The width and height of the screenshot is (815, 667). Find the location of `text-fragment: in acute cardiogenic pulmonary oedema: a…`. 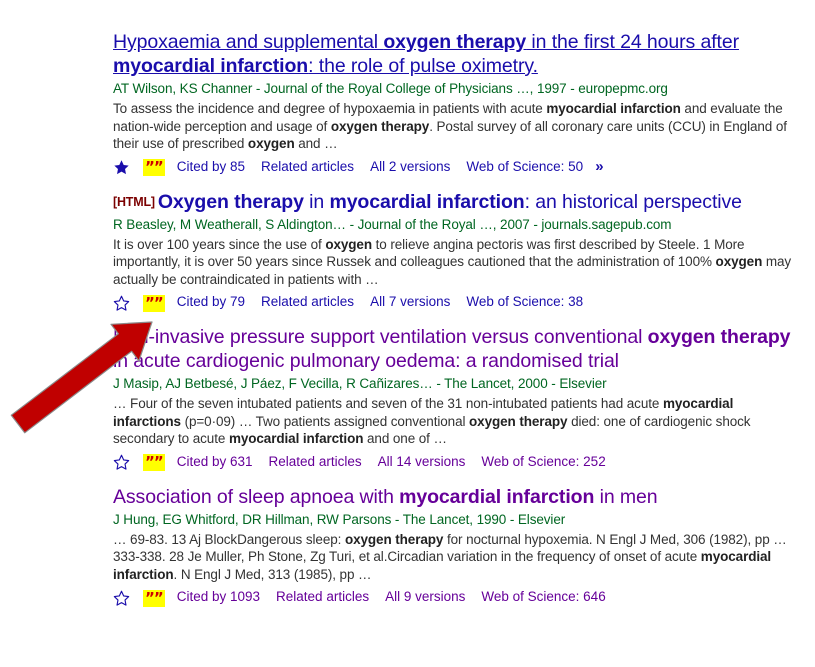

text-fragment: in acute cardiogenic pulmonary oedema: a… is located at coordinates (366, 361).